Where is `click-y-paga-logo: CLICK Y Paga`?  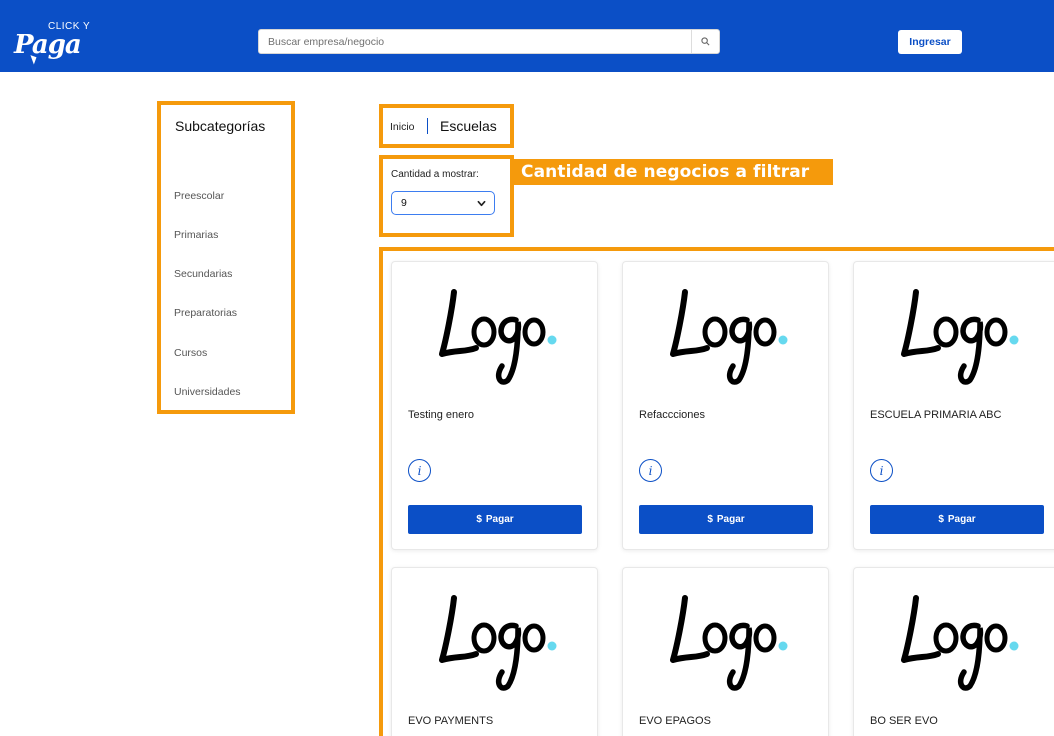
click-y-paga-logo: CLICK Y Paga is located at coordinates (64, 42).